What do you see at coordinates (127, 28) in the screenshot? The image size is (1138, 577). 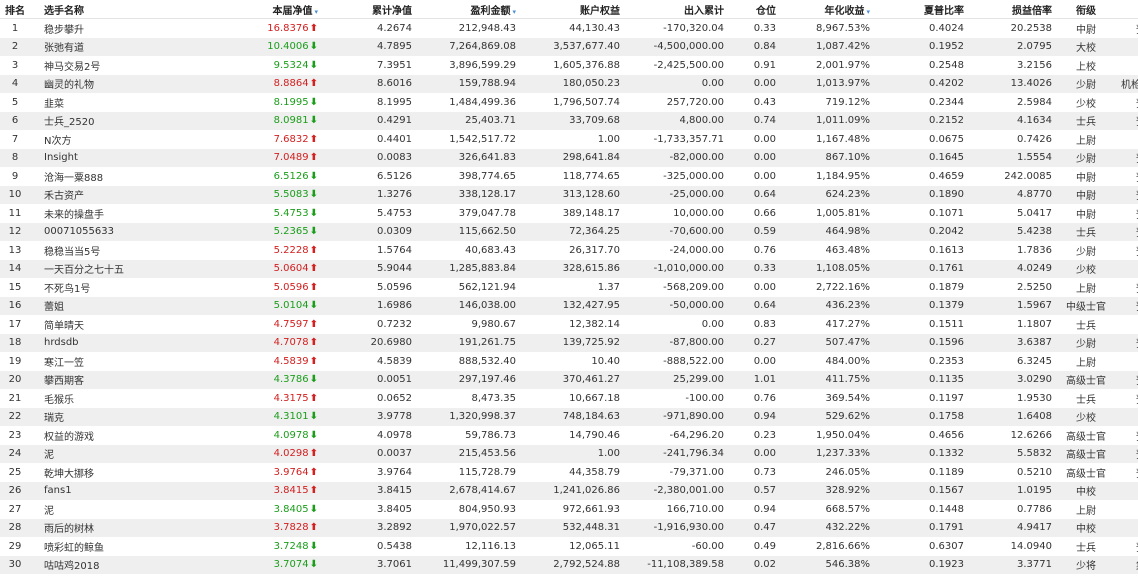 I see `cell-name: 稳步攀升` at bounding box center [127, 28].